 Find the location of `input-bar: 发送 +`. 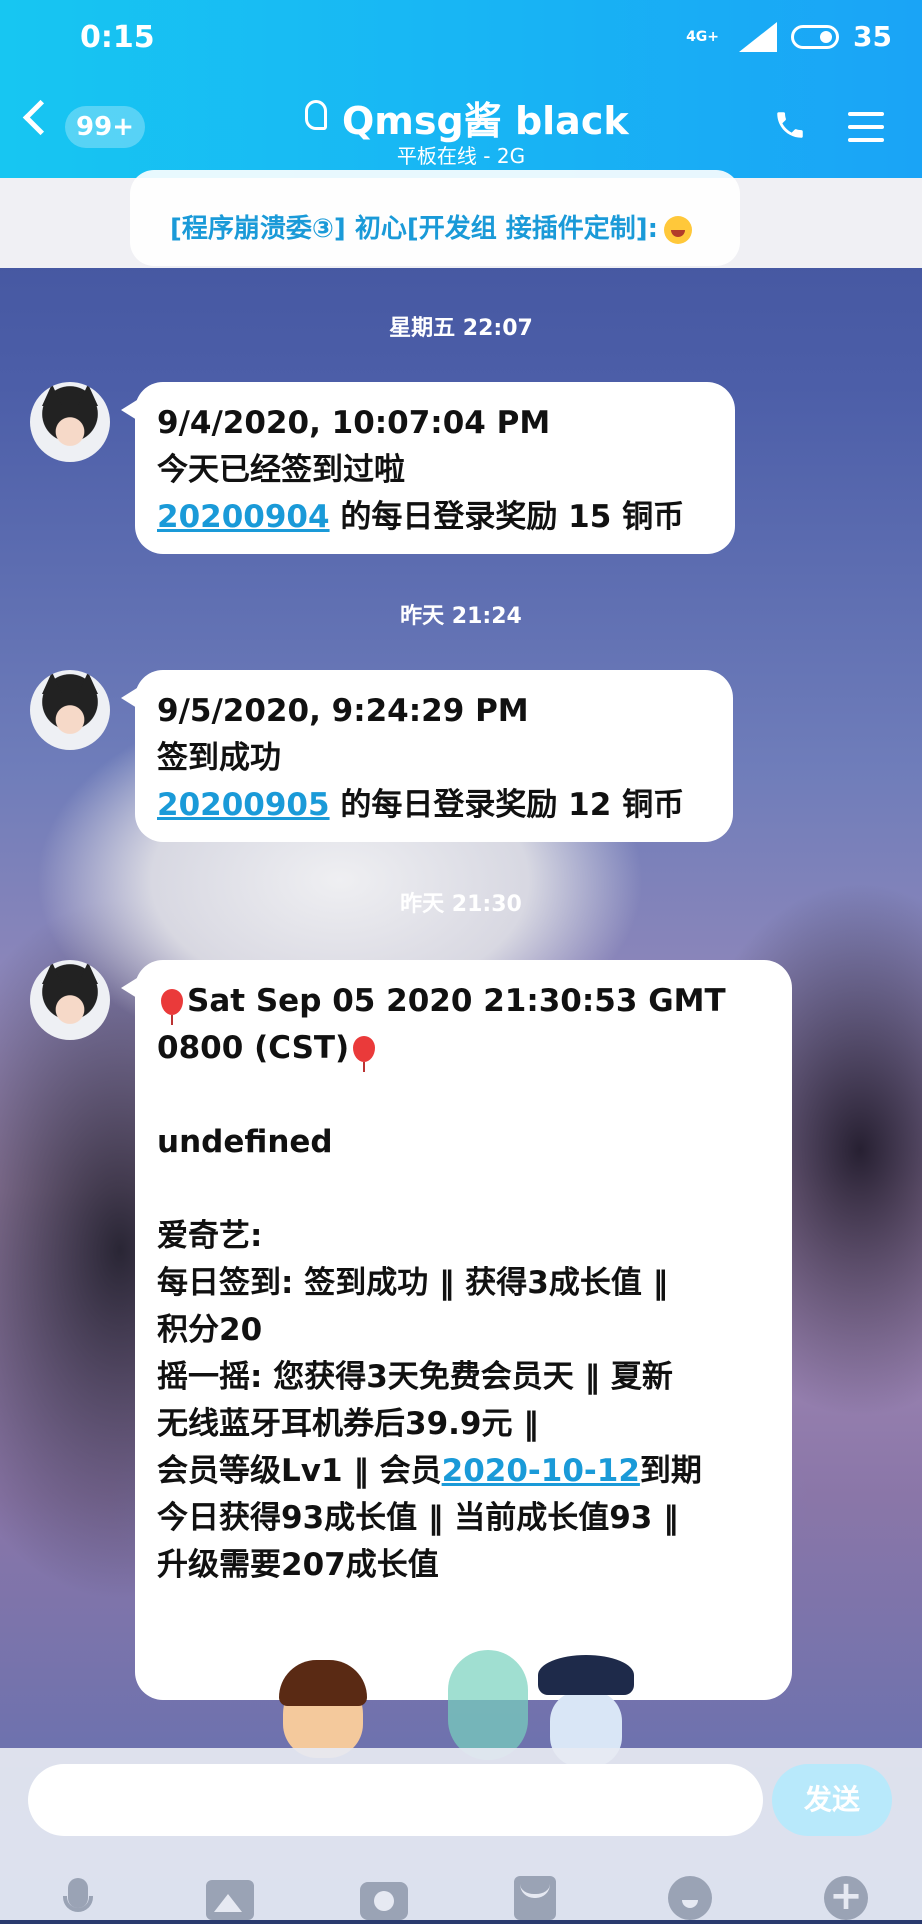

input-bar: 发送 + is located at coordinates (461, 1834).